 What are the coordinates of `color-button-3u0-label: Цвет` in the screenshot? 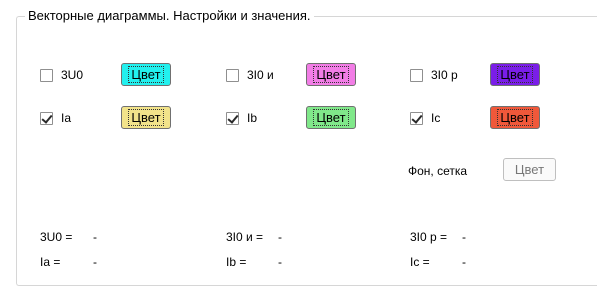 It's located at (146, 74).